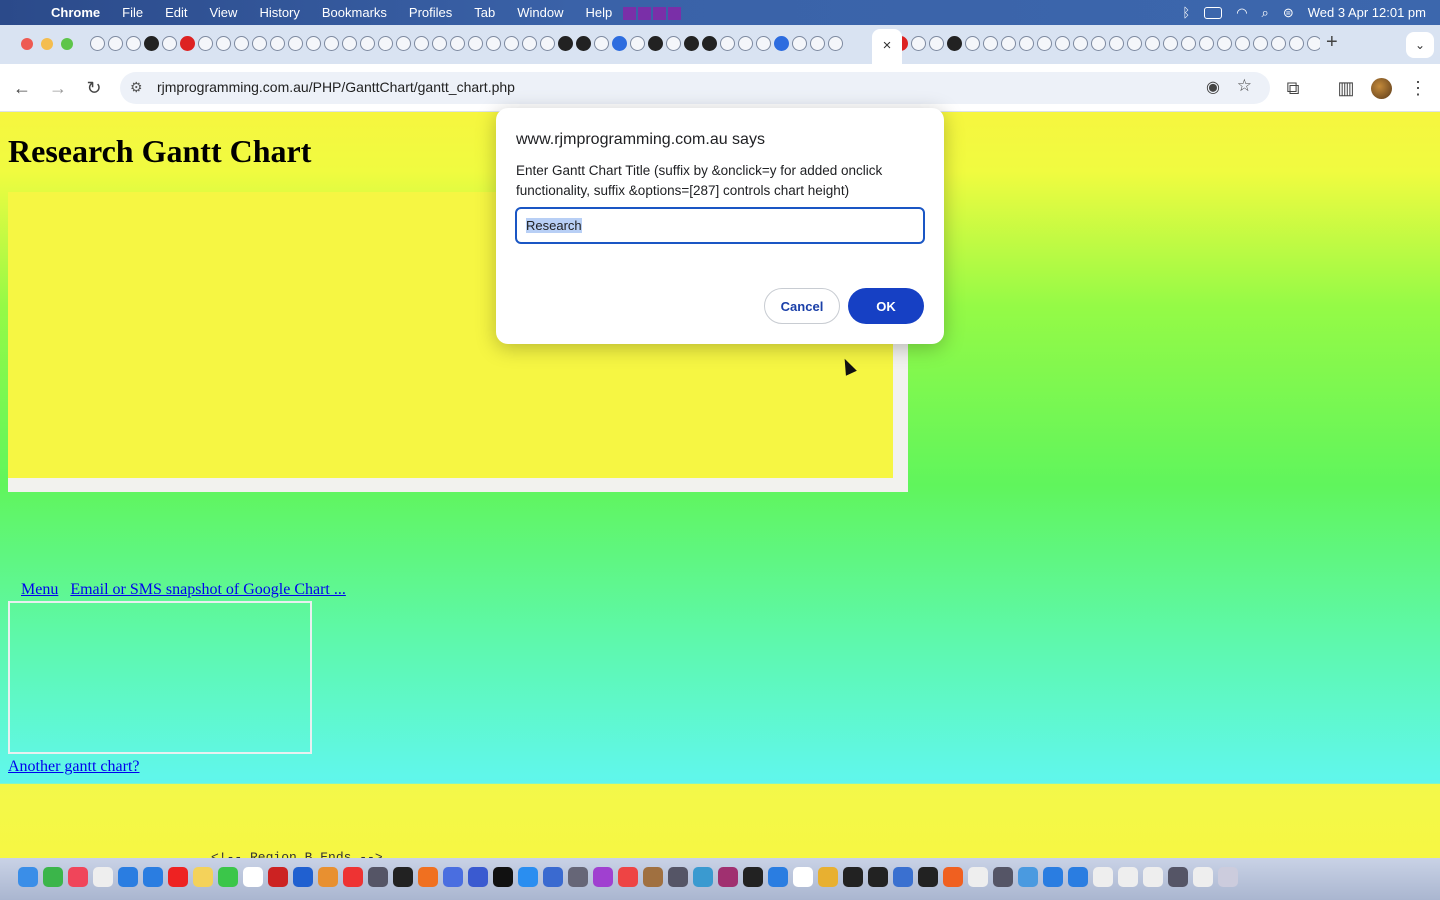 The image size is (1440, 900). What do you see at coordinates (354, 12) in the screenshot?
I see `menu-bookmarks: Bookmarks` at bounding box center [354, 12].